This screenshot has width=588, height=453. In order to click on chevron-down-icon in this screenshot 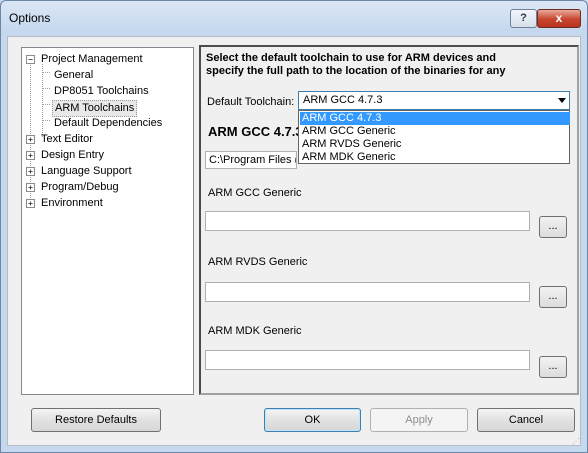, I will do `click(562, 100)`.